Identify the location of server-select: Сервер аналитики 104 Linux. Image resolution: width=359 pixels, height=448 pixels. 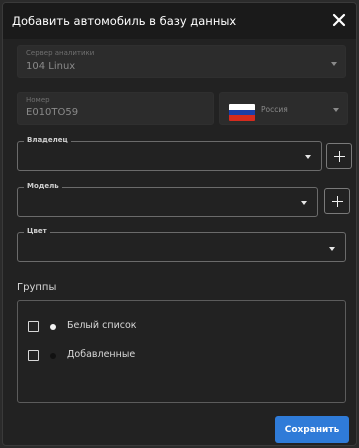
(181, 61).